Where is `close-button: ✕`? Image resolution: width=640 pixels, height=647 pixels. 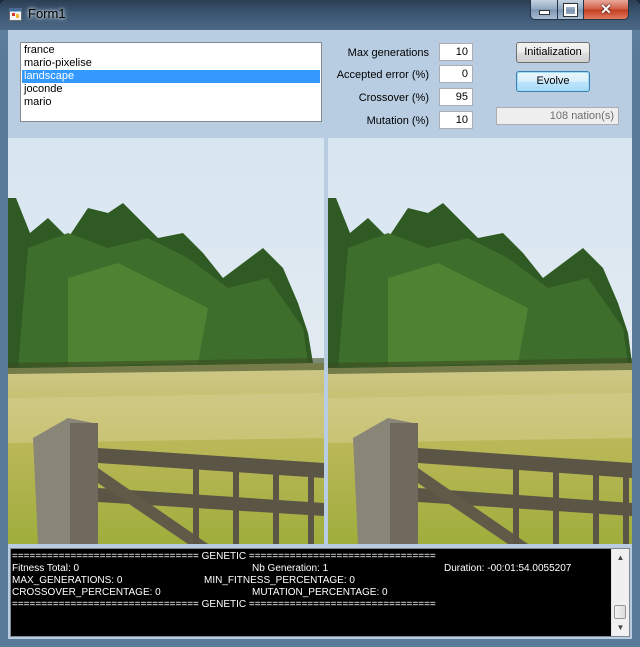 close-button: ✕ is located at coordinates (606, 10).